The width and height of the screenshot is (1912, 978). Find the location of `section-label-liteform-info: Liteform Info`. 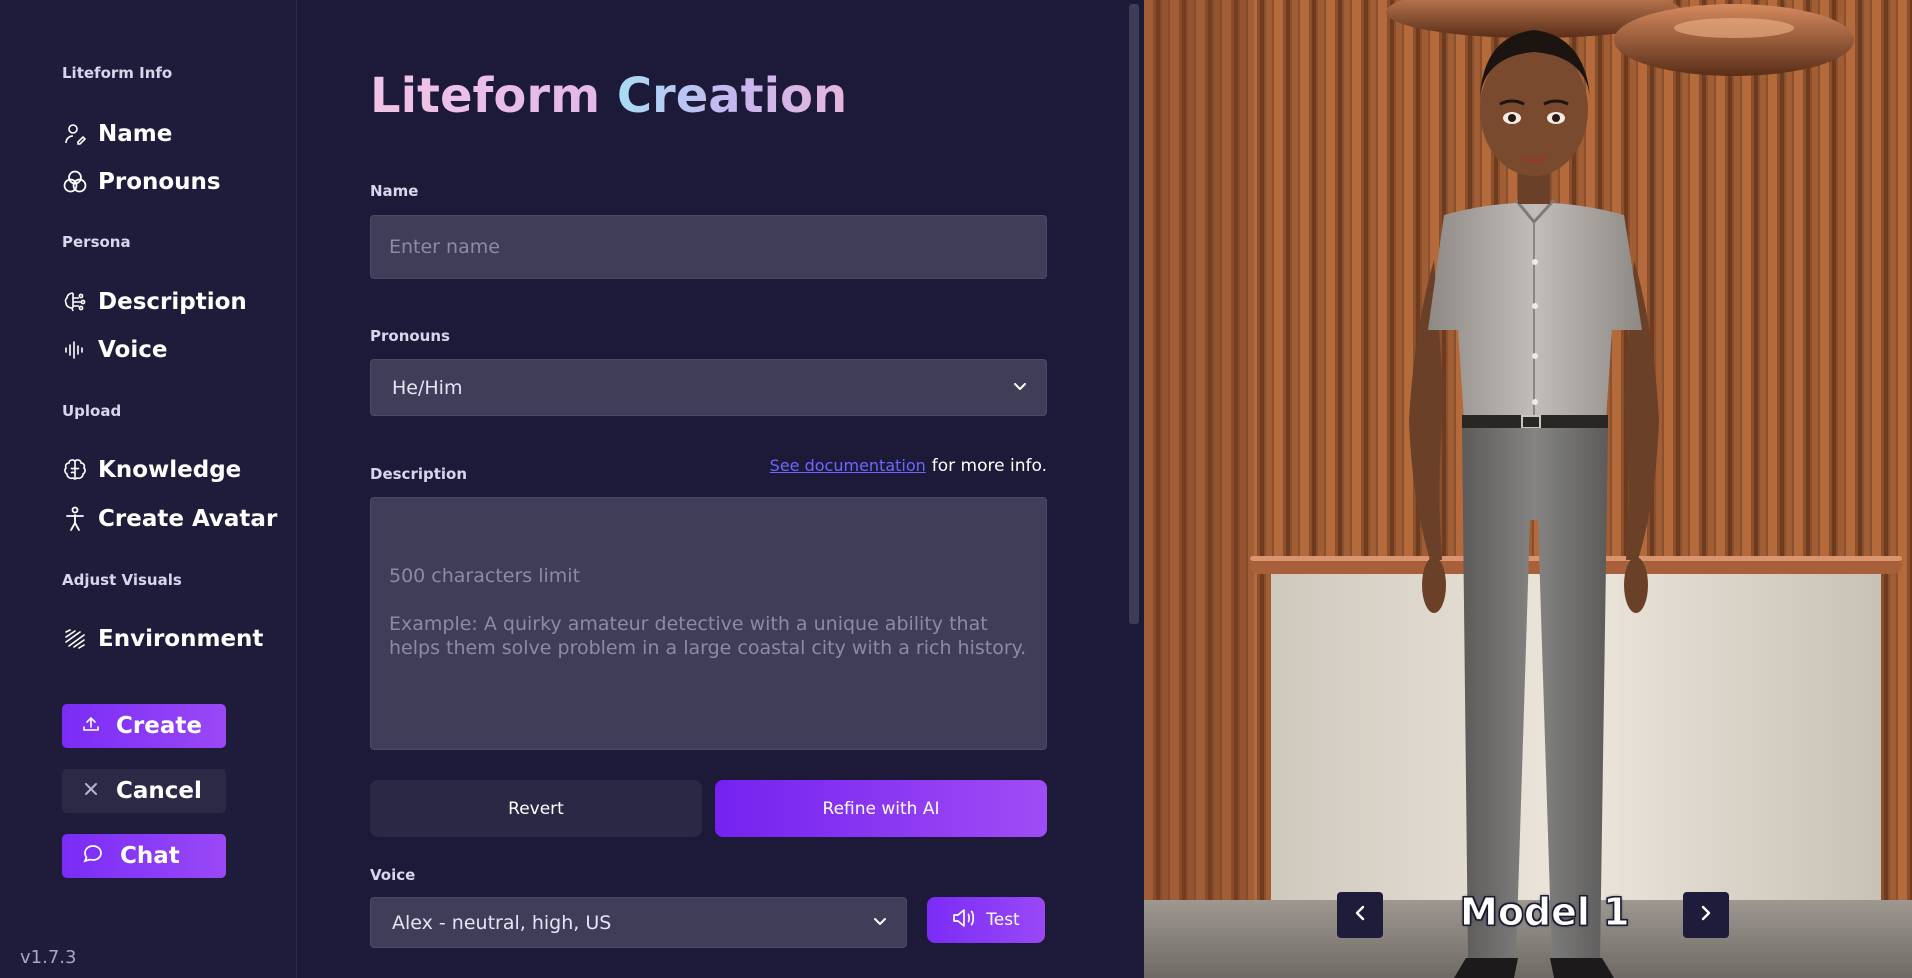

section-label-liteform-info: Liteform Info is located at coordinates (117, 73).